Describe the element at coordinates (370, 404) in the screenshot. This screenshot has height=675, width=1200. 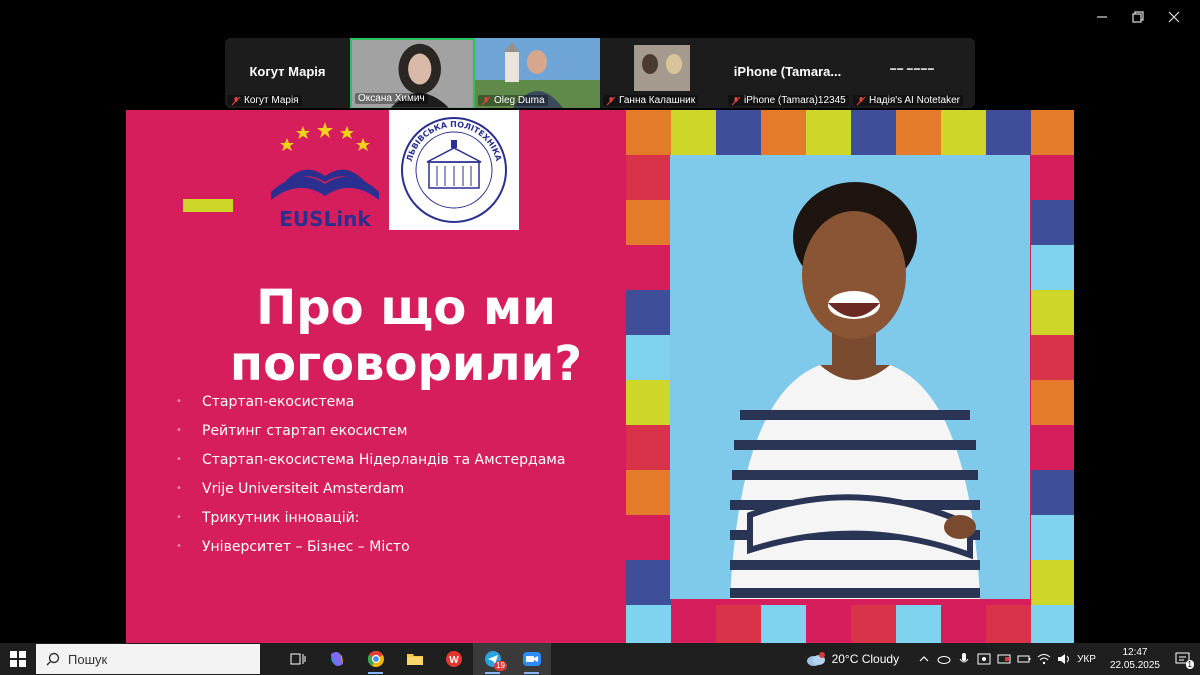
I see `bullet-item: Стартап-екосистема` at that location.